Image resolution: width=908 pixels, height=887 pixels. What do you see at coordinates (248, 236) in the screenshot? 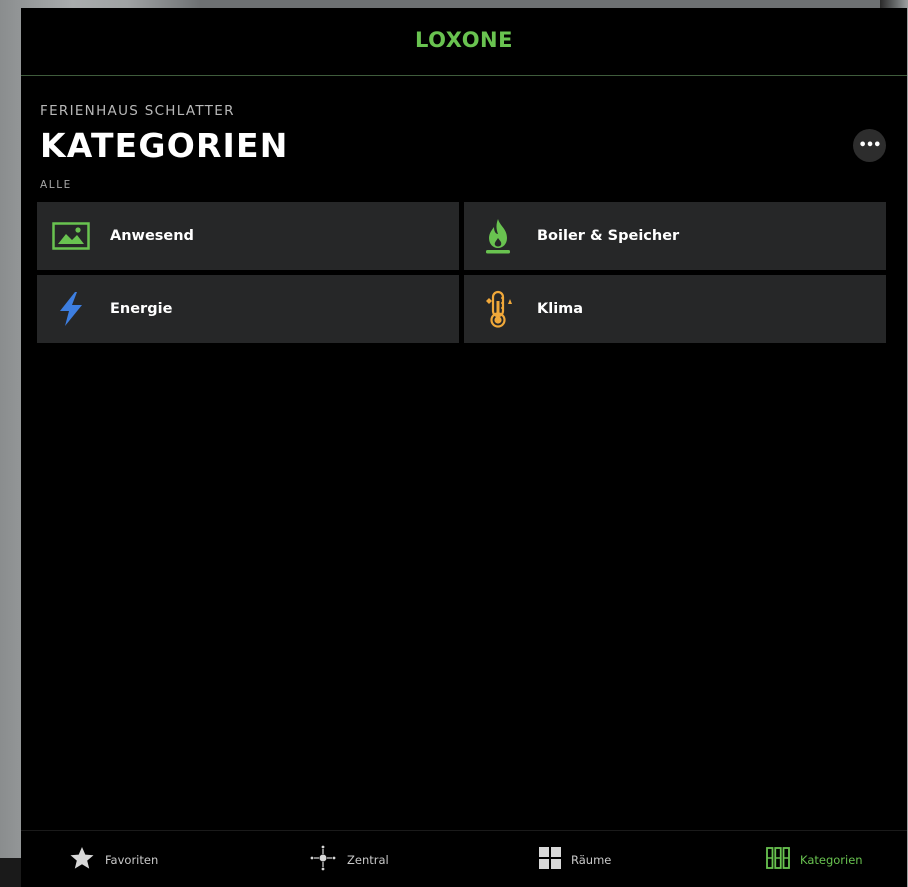
I see `category-tile-anwesend: Anwesend` at bounding box center [248, 236].